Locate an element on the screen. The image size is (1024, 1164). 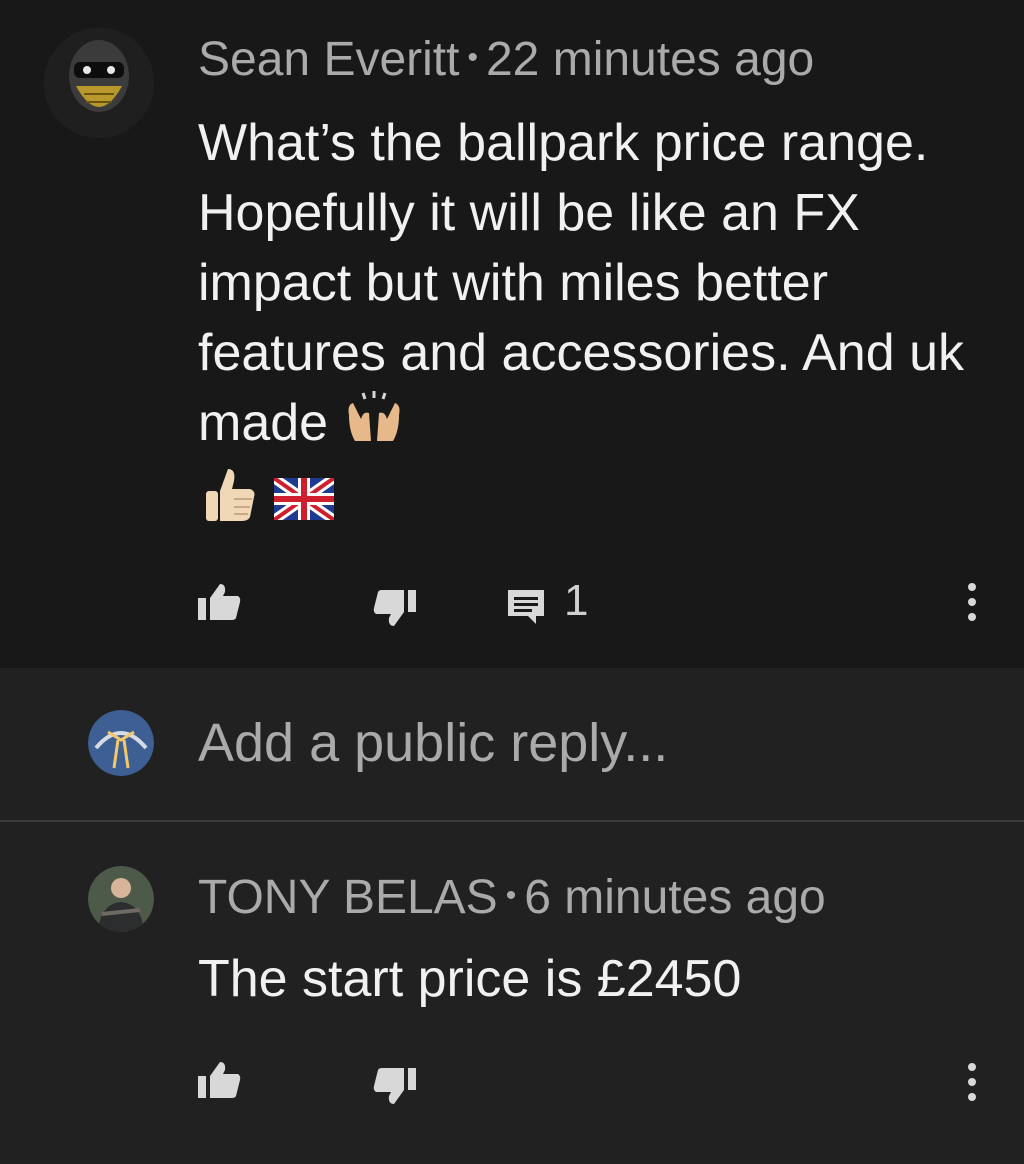
comment-author-line: TONY BELAS • 6 minutes ago is located at coordinates (512, 897).